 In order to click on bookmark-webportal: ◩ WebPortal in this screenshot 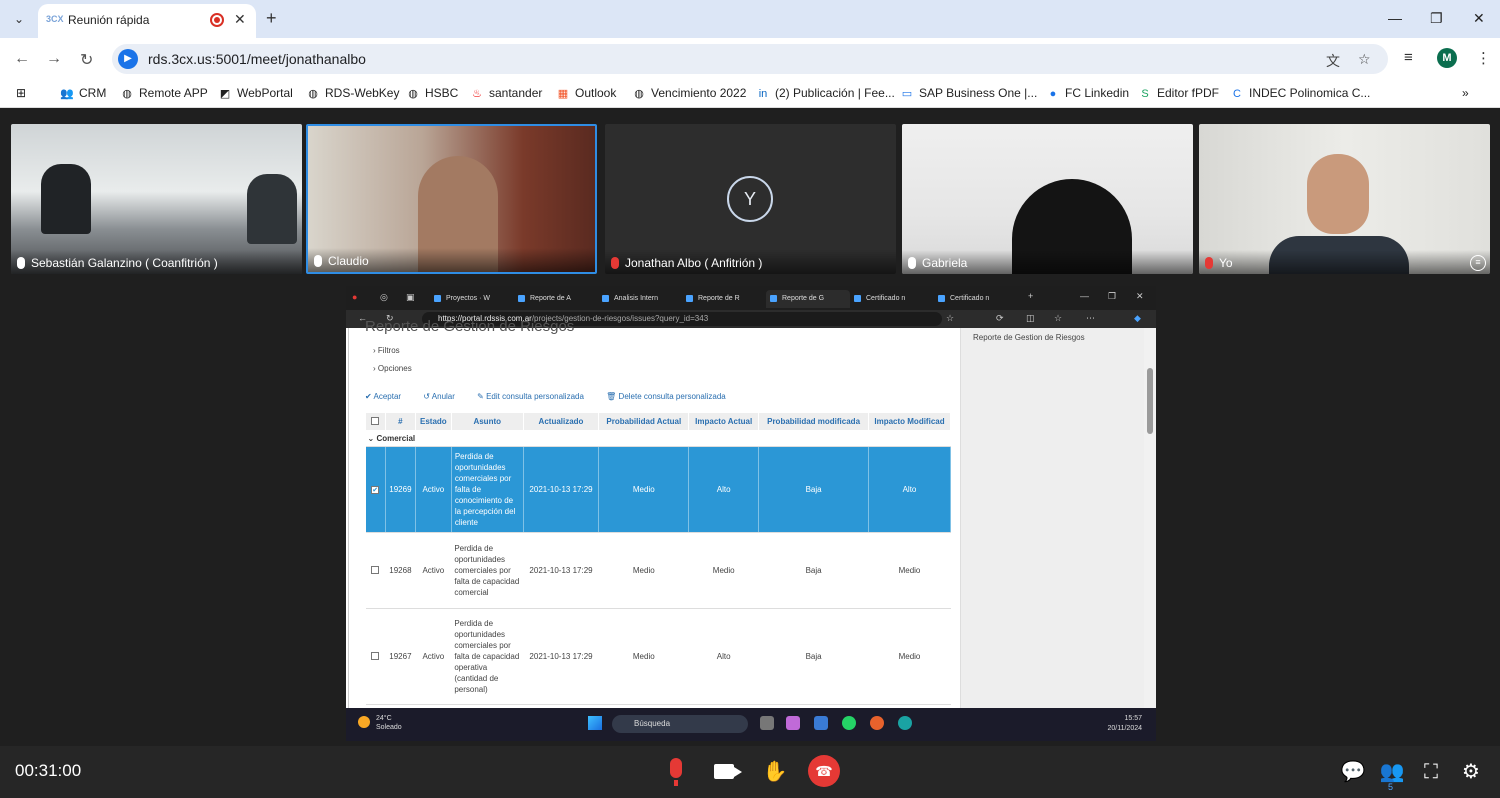, I will do `click(255, 93)`.